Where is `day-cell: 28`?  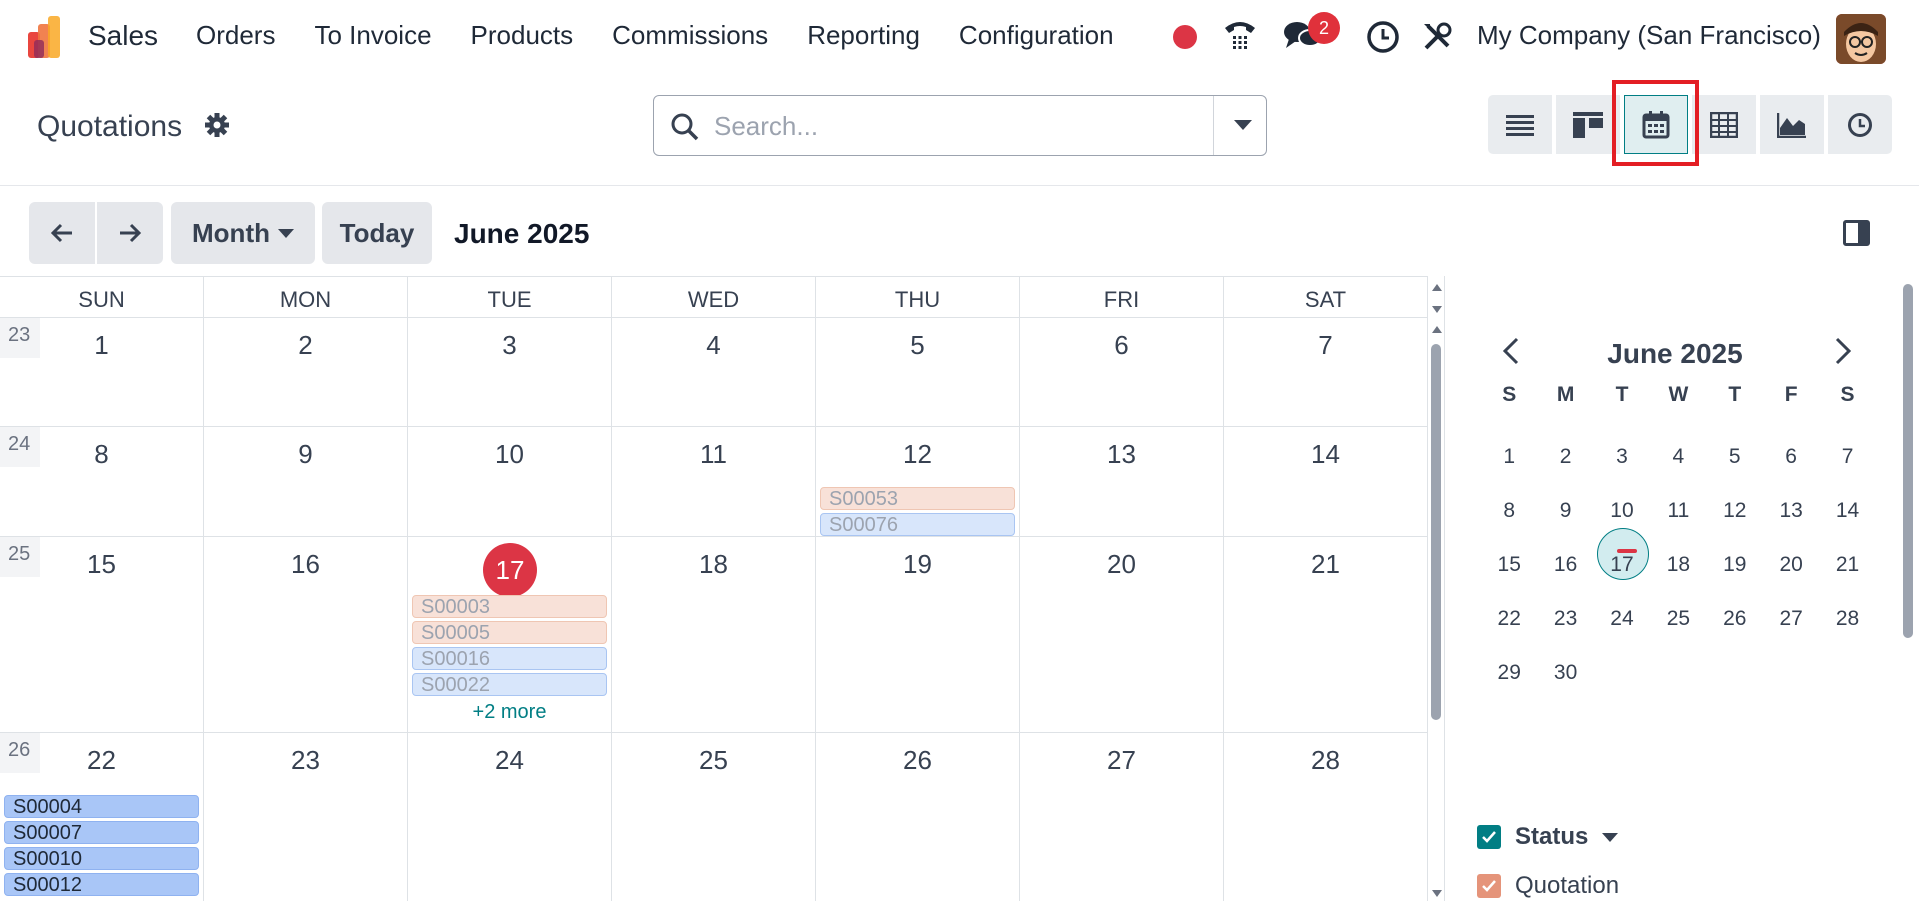
day-cell: 28 is located at coordinates (1326, 817).